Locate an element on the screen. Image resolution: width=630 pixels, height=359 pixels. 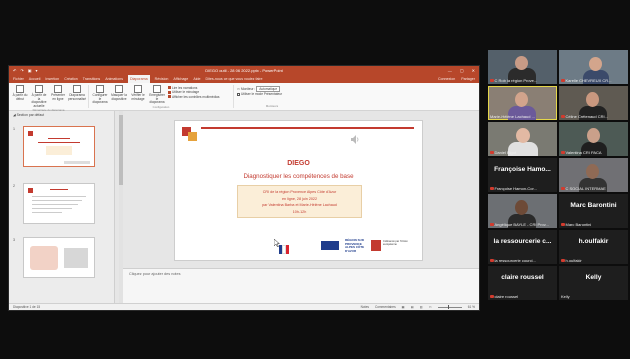
notes-pane: Cliquez pour ajouter des notes is located at coordinates (301, 285).